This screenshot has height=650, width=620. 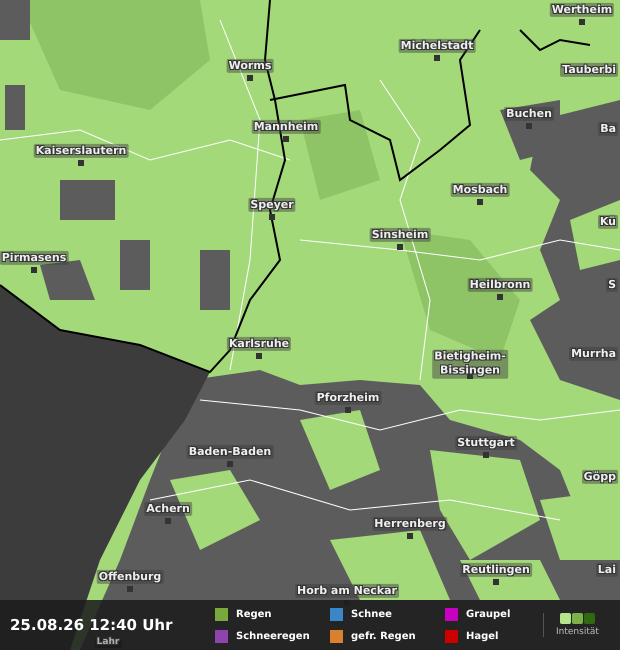 I want to click on city-label: Pirmasens, so click(x=34, y=258).